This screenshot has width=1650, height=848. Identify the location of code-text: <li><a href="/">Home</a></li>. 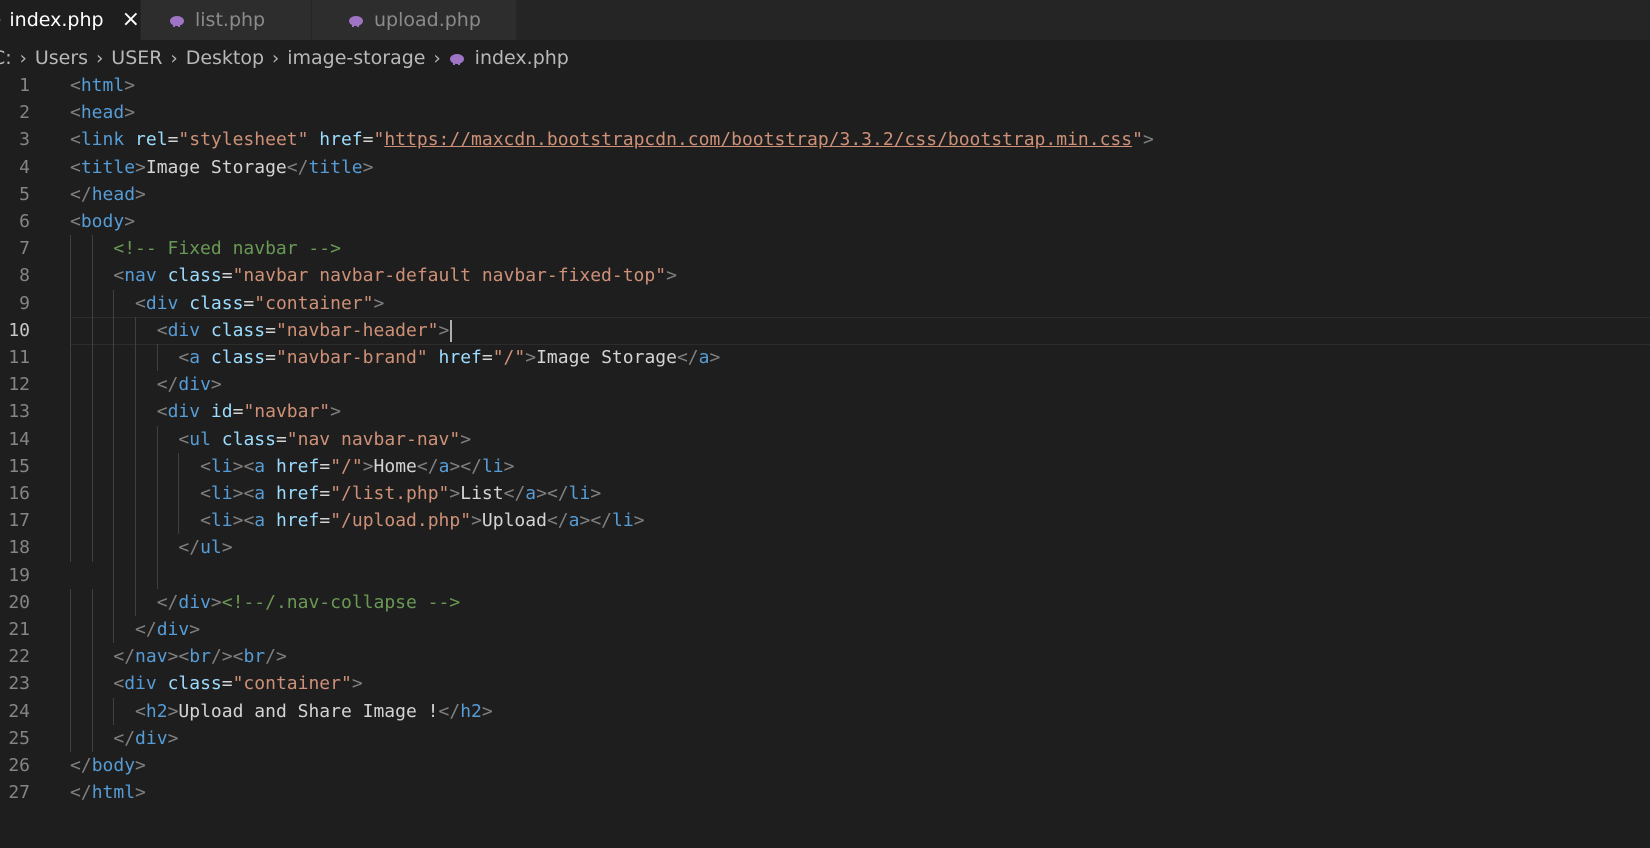
(357, 467).